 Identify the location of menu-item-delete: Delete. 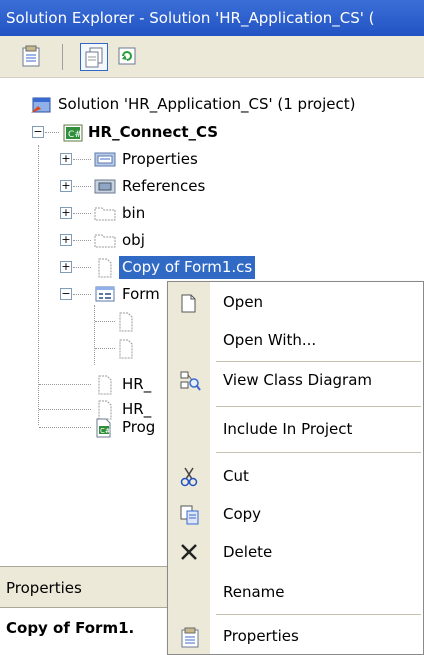
(295, 552).